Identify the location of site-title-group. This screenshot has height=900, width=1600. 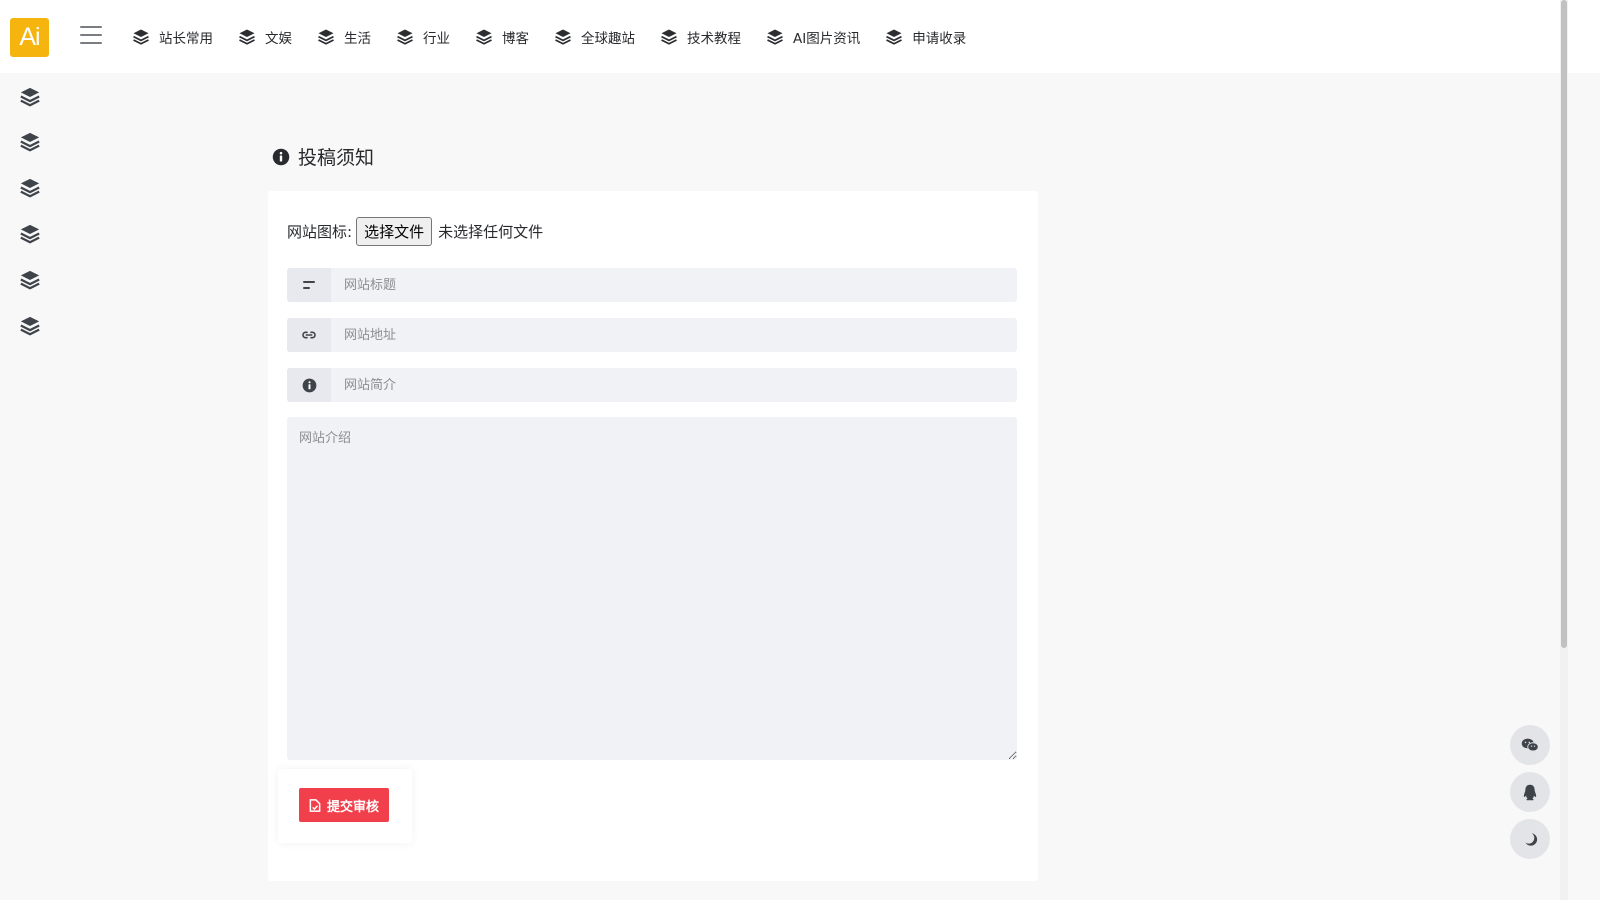
(652, 285).